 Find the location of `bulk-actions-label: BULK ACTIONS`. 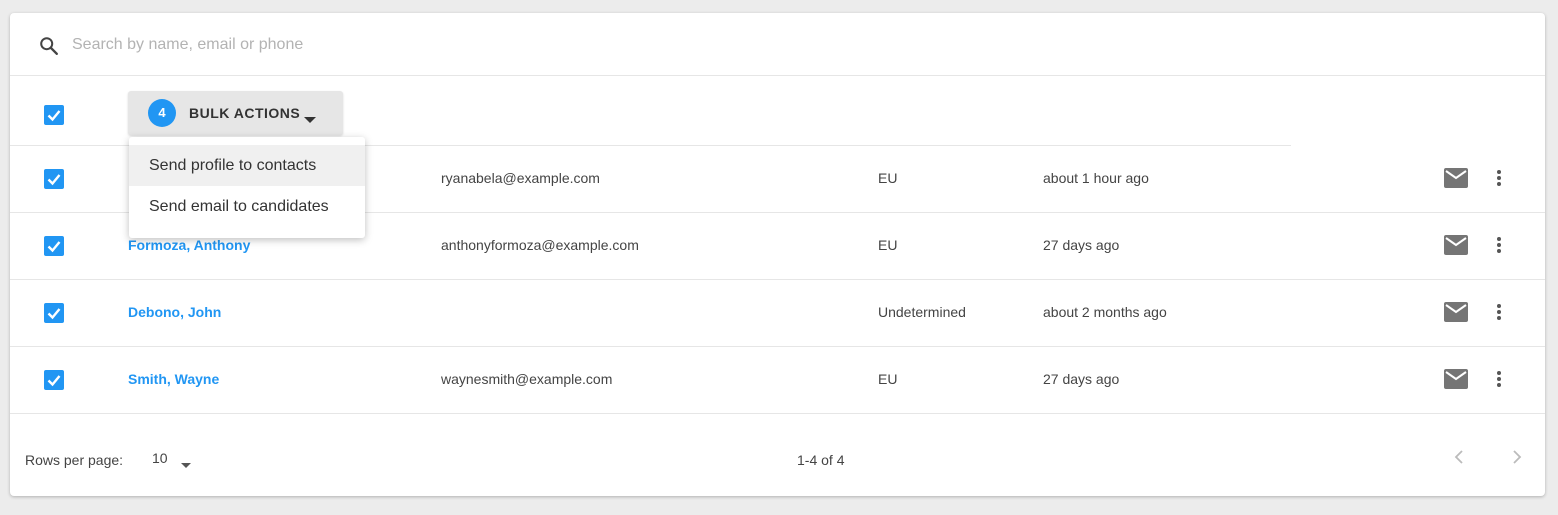

bulk-actions-label: BULK ACTIONS is located at coordinates (245, 113).